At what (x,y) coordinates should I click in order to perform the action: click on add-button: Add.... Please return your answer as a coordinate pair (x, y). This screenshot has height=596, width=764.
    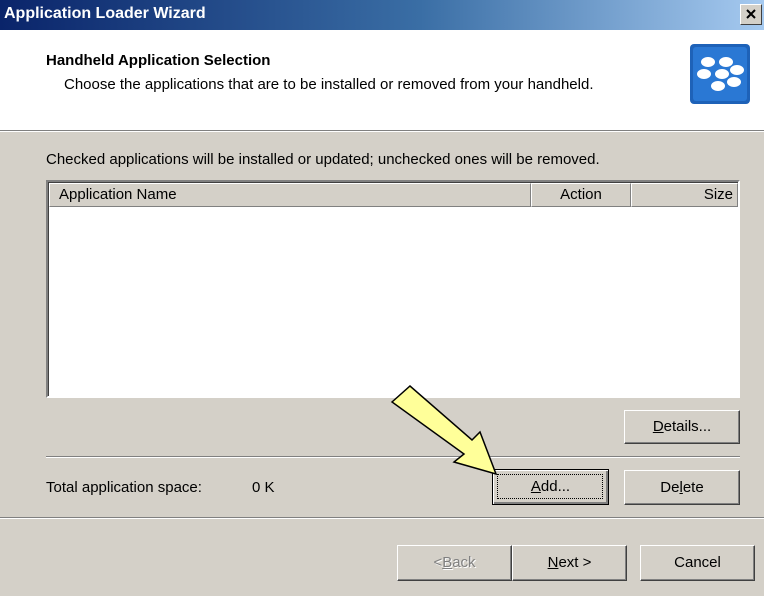
    Looking at the image, I should click on (550, 487).